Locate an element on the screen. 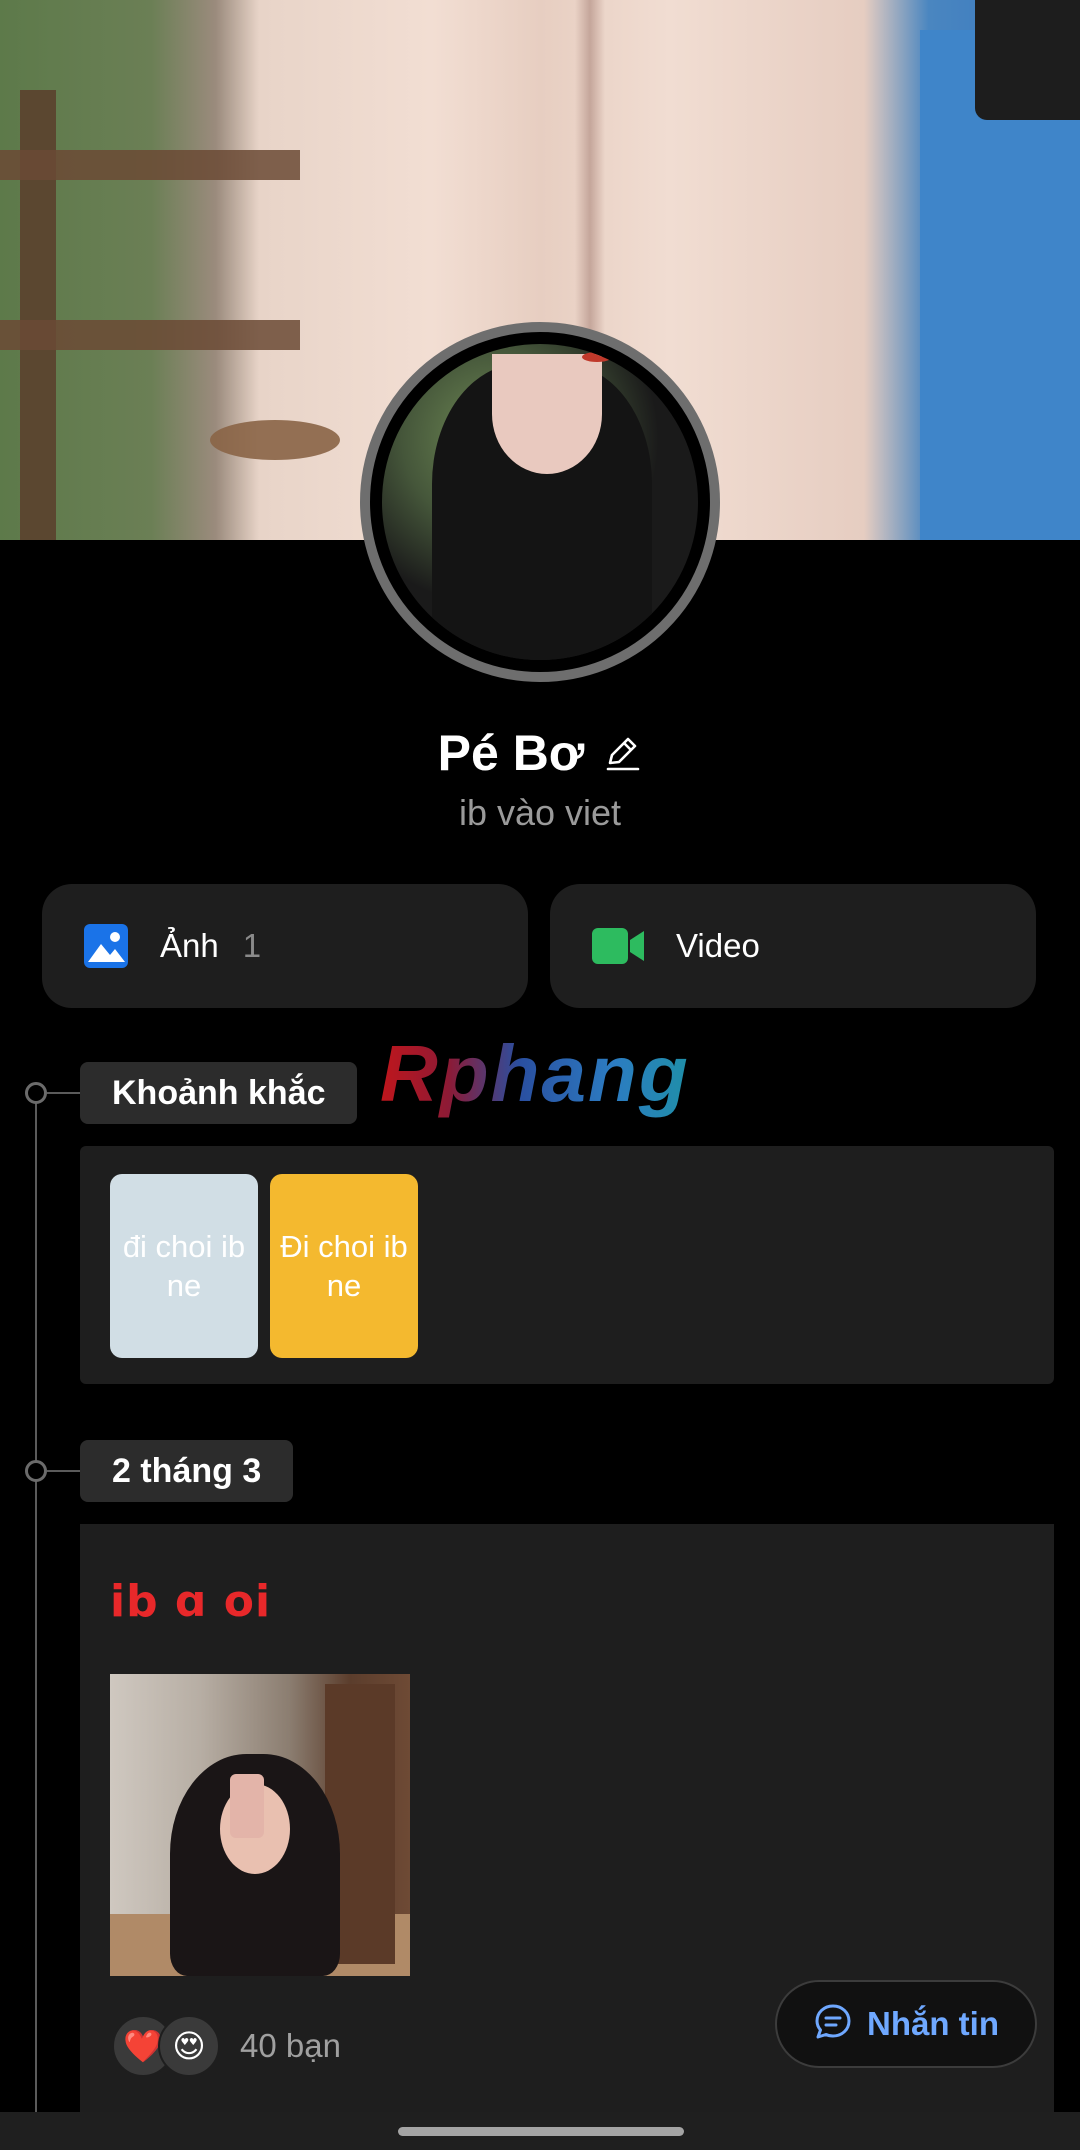  profile-name-row: Pé Bơ is located at coordinates (540, 753).